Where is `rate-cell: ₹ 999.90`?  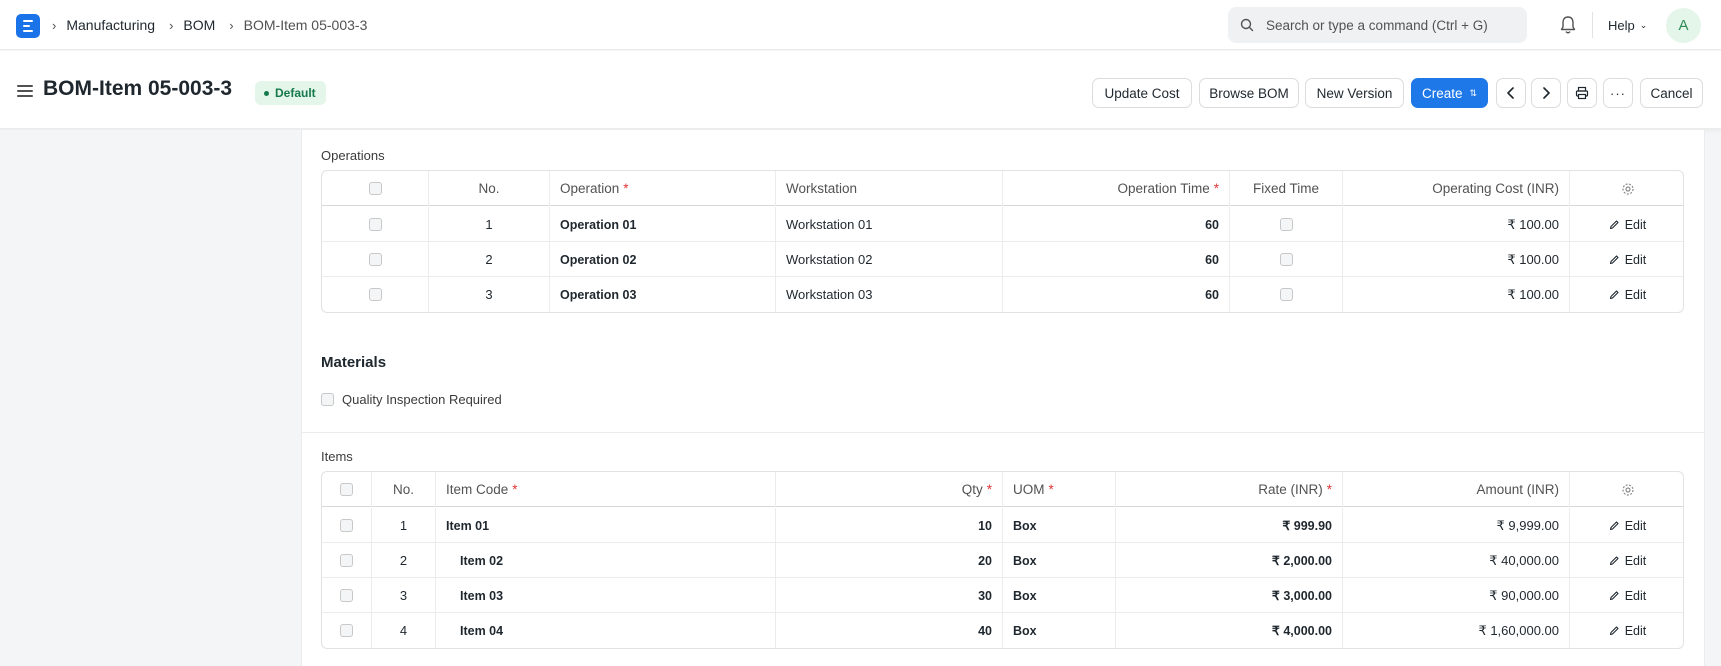
rate-cell: ₹ 999.90 is located at coordinates (1229, 525).